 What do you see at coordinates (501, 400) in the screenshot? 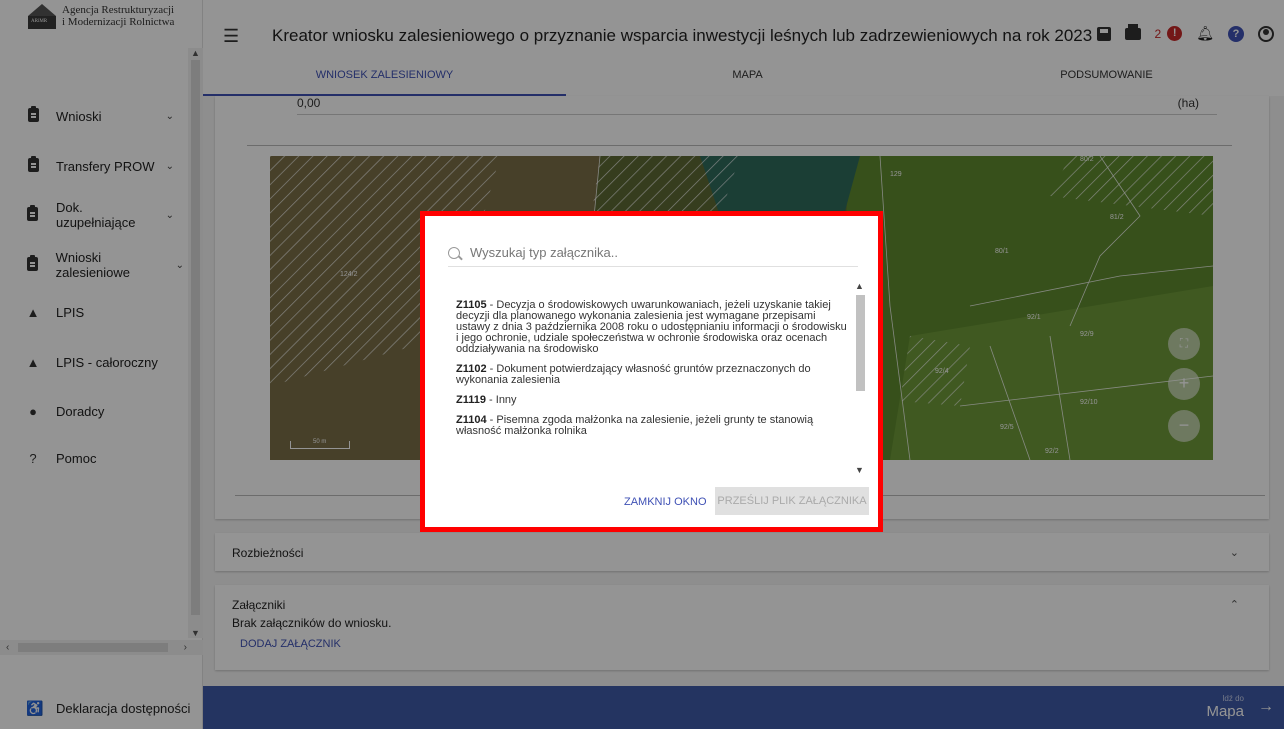
I see `option-text: - Inny` at bounding box center [501, 400].